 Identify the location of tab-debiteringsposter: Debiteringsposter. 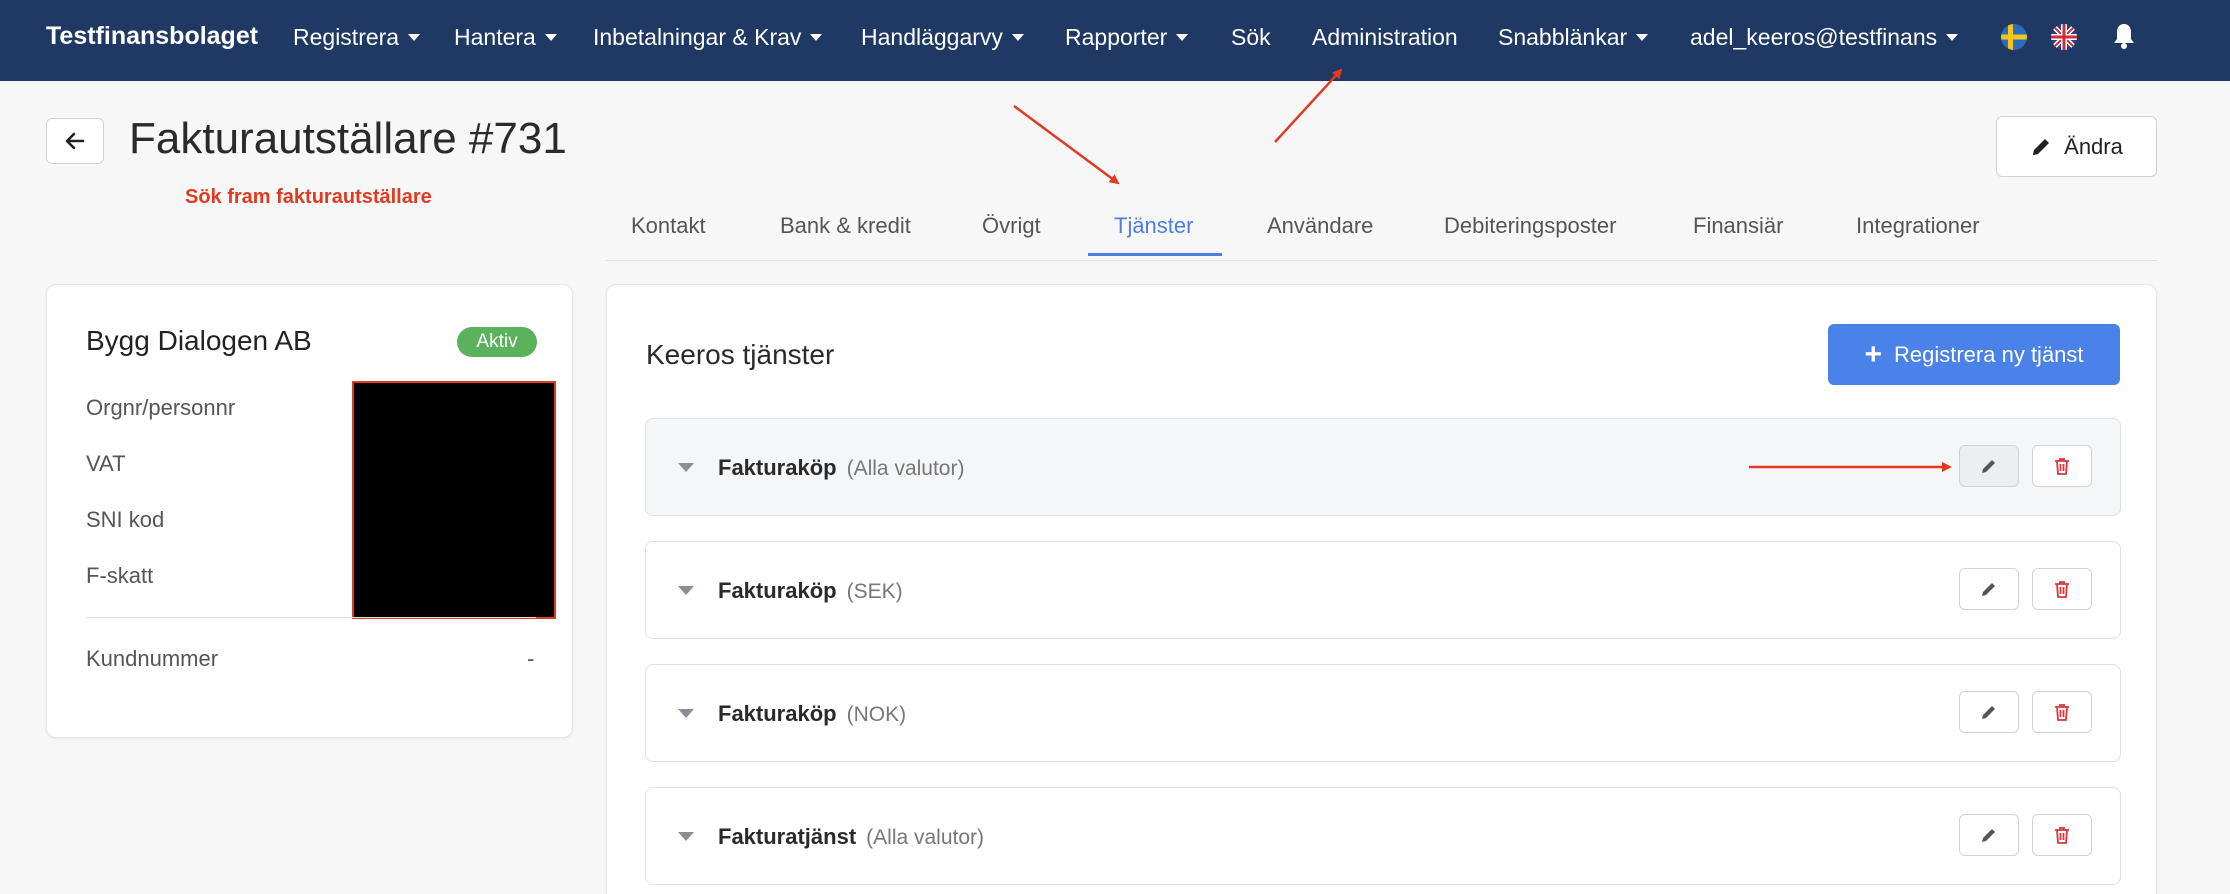
(1530, 226).